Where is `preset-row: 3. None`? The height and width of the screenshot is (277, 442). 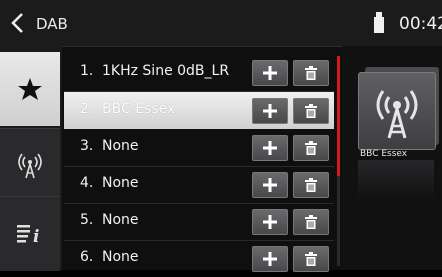
preset-row: 3. None is located at coordinates (199, 148).